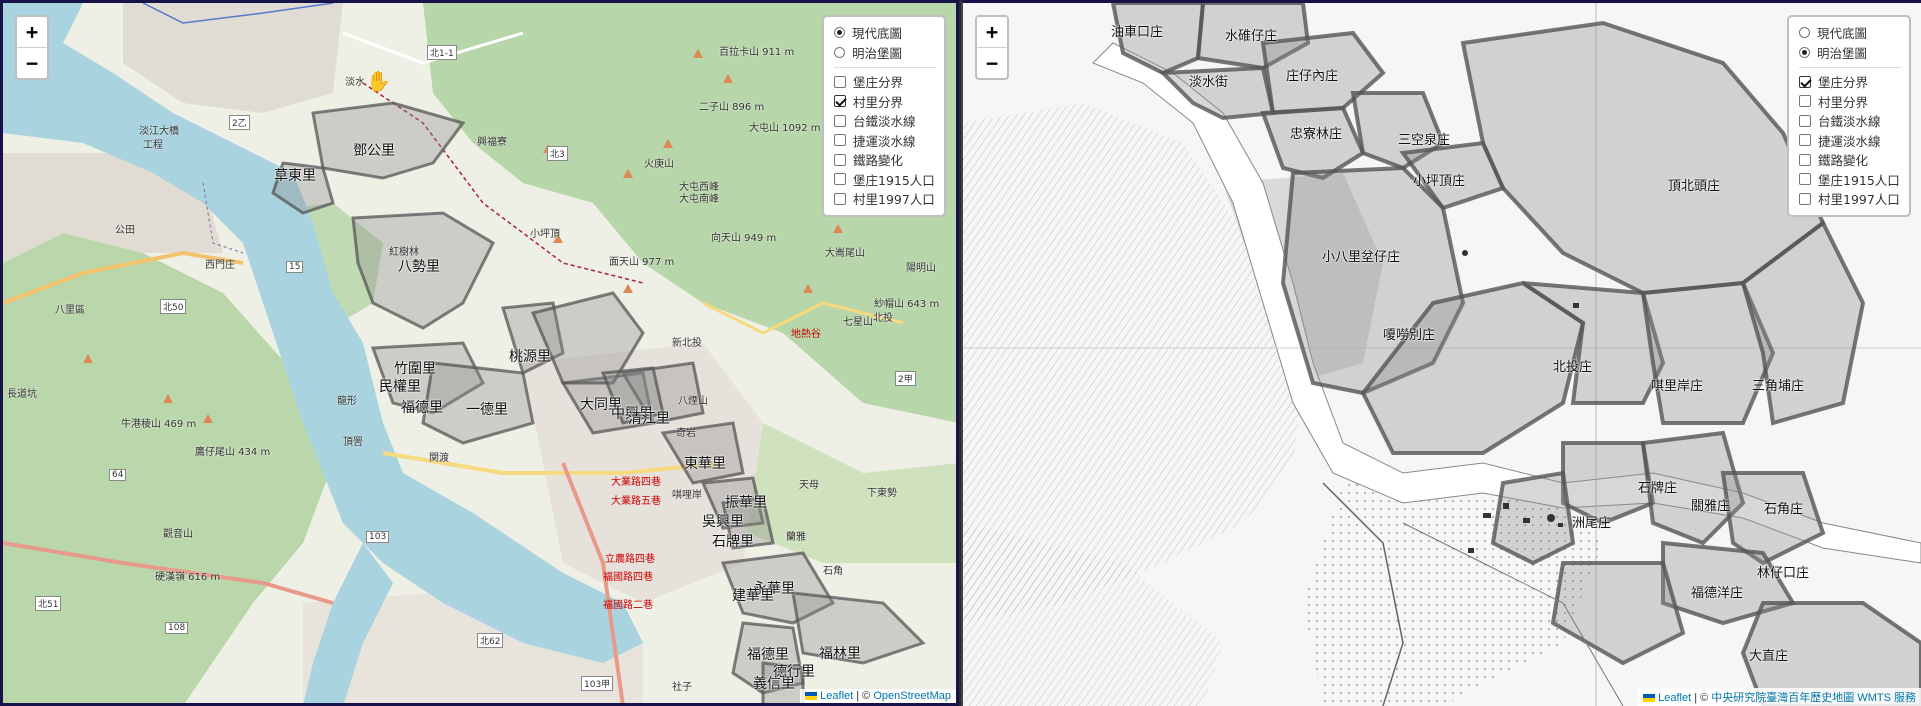 The image size is (1921, 706). I want to click on road-shield: 64, so click(118, 475).